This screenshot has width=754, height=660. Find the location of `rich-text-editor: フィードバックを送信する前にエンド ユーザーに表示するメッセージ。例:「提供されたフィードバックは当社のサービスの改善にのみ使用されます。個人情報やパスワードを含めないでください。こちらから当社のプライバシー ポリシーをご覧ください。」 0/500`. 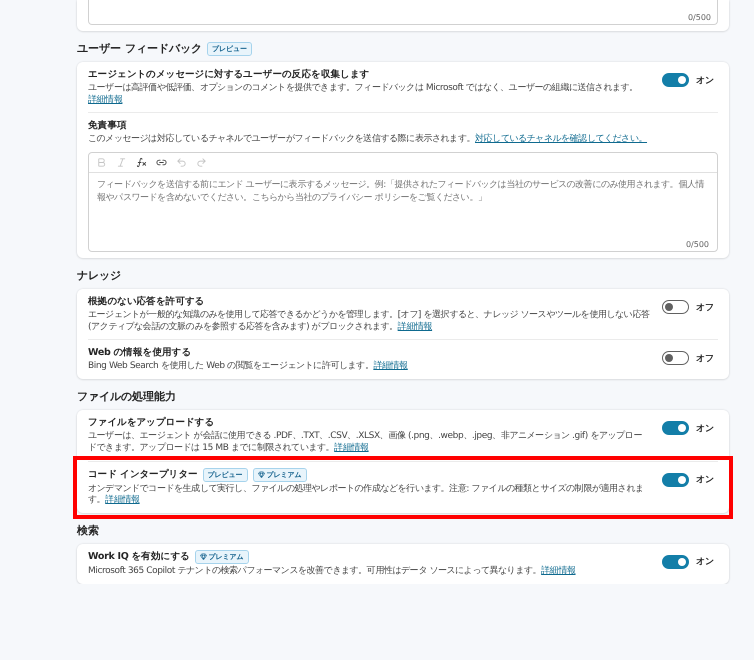

rich-text-editor: フィードバックを送信する前にエンド ユーザーに表示するメッセージ。例:「提供されたフィードバックは当社のサービスの改善にのみ使用されます。個人情報やパスワードを含めないでください。こちらから当社のプライバシー ポリシーをご覧ください。」 0/500 is located at coordinates (403, 202).